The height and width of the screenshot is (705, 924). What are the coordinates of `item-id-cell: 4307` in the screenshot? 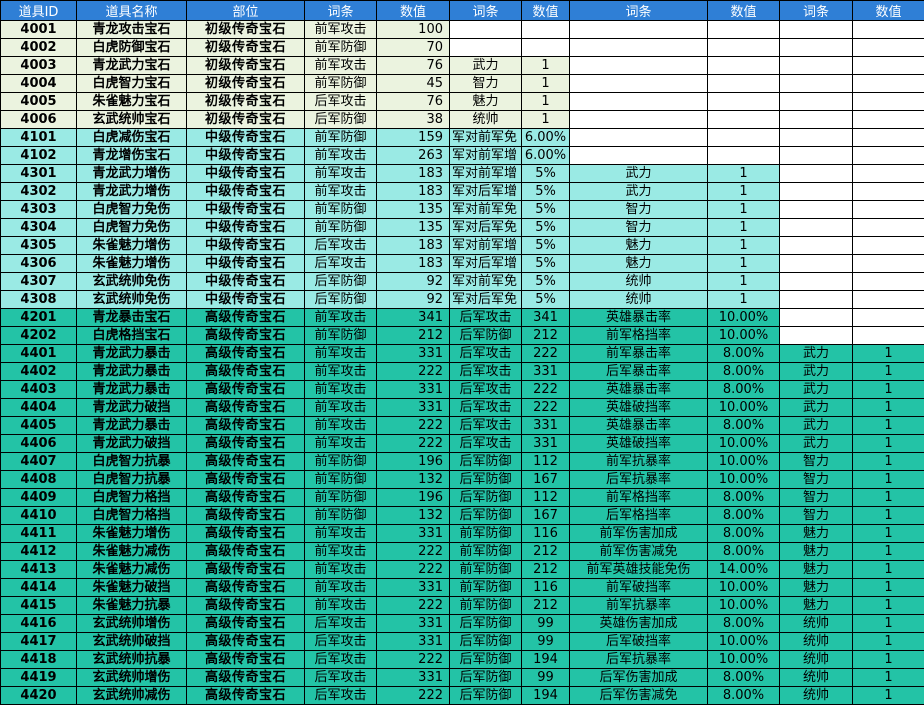 It's located at (39, 282).